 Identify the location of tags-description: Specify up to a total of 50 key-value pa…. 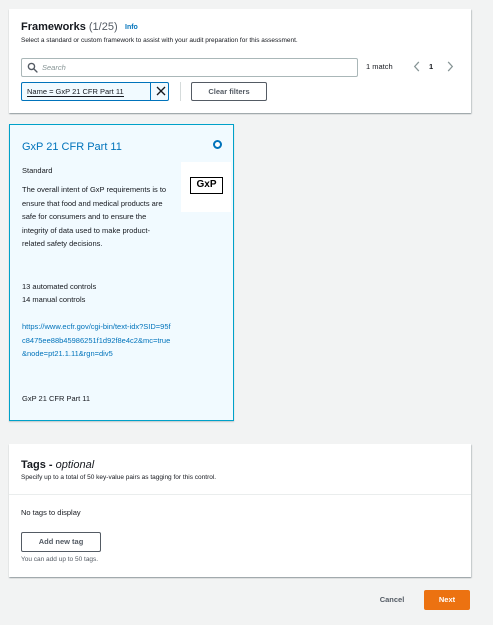
(119, 477).